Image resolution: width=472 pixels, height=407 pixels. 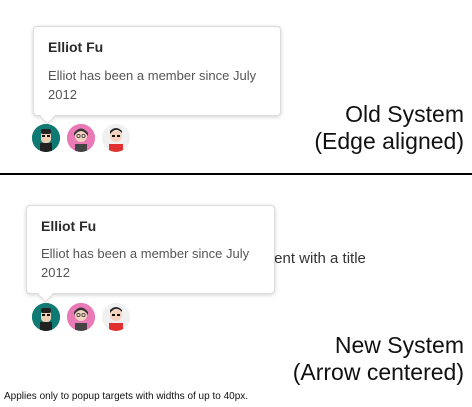 What do you see at coordinates (389, 141) in the screenshot?
I see `old-caption-line2: (Edge aligned)` at bounding box center [389, 141].